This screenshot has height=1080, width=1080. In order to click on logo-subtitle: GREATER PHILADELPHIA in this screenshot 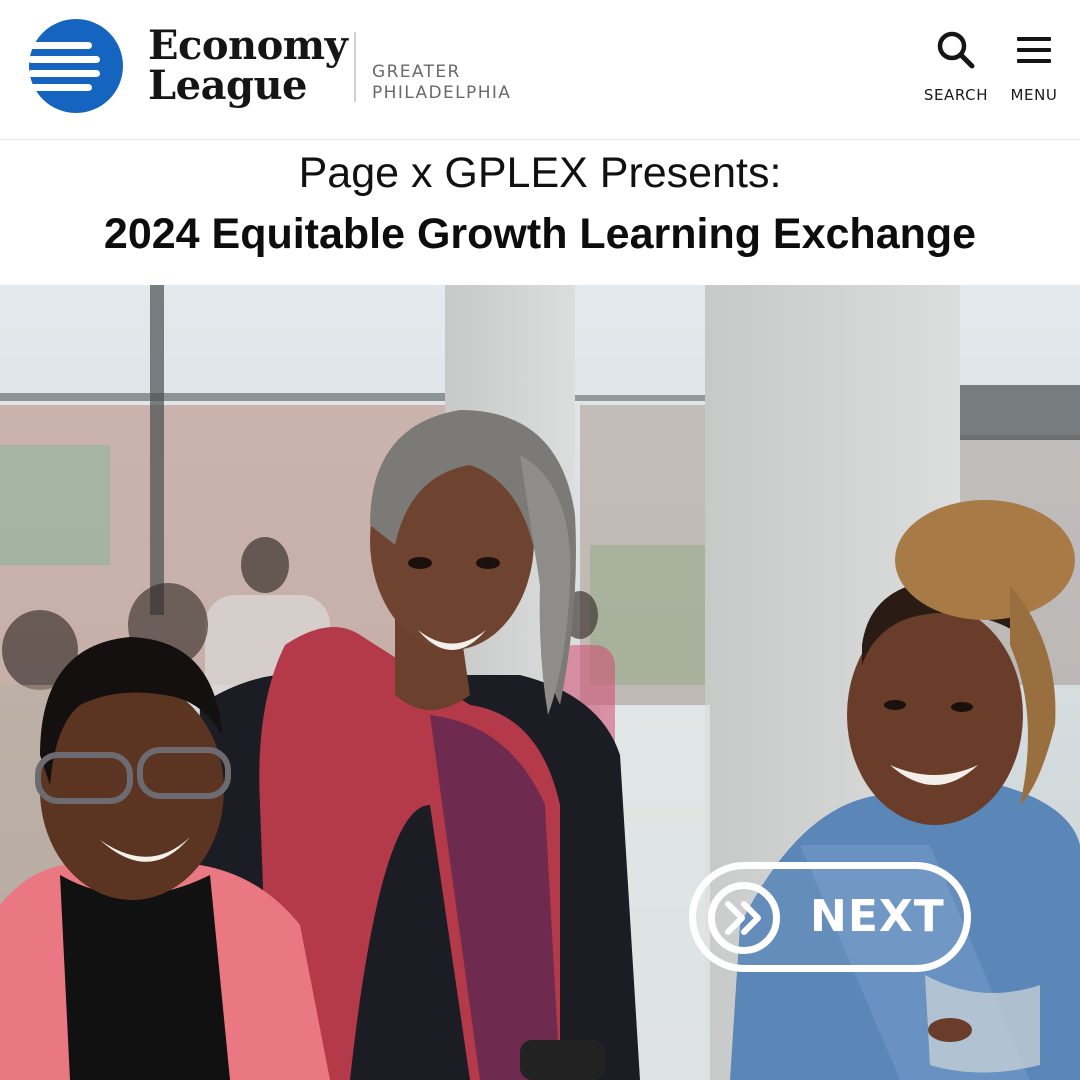, I will do `click(441, 83)`.